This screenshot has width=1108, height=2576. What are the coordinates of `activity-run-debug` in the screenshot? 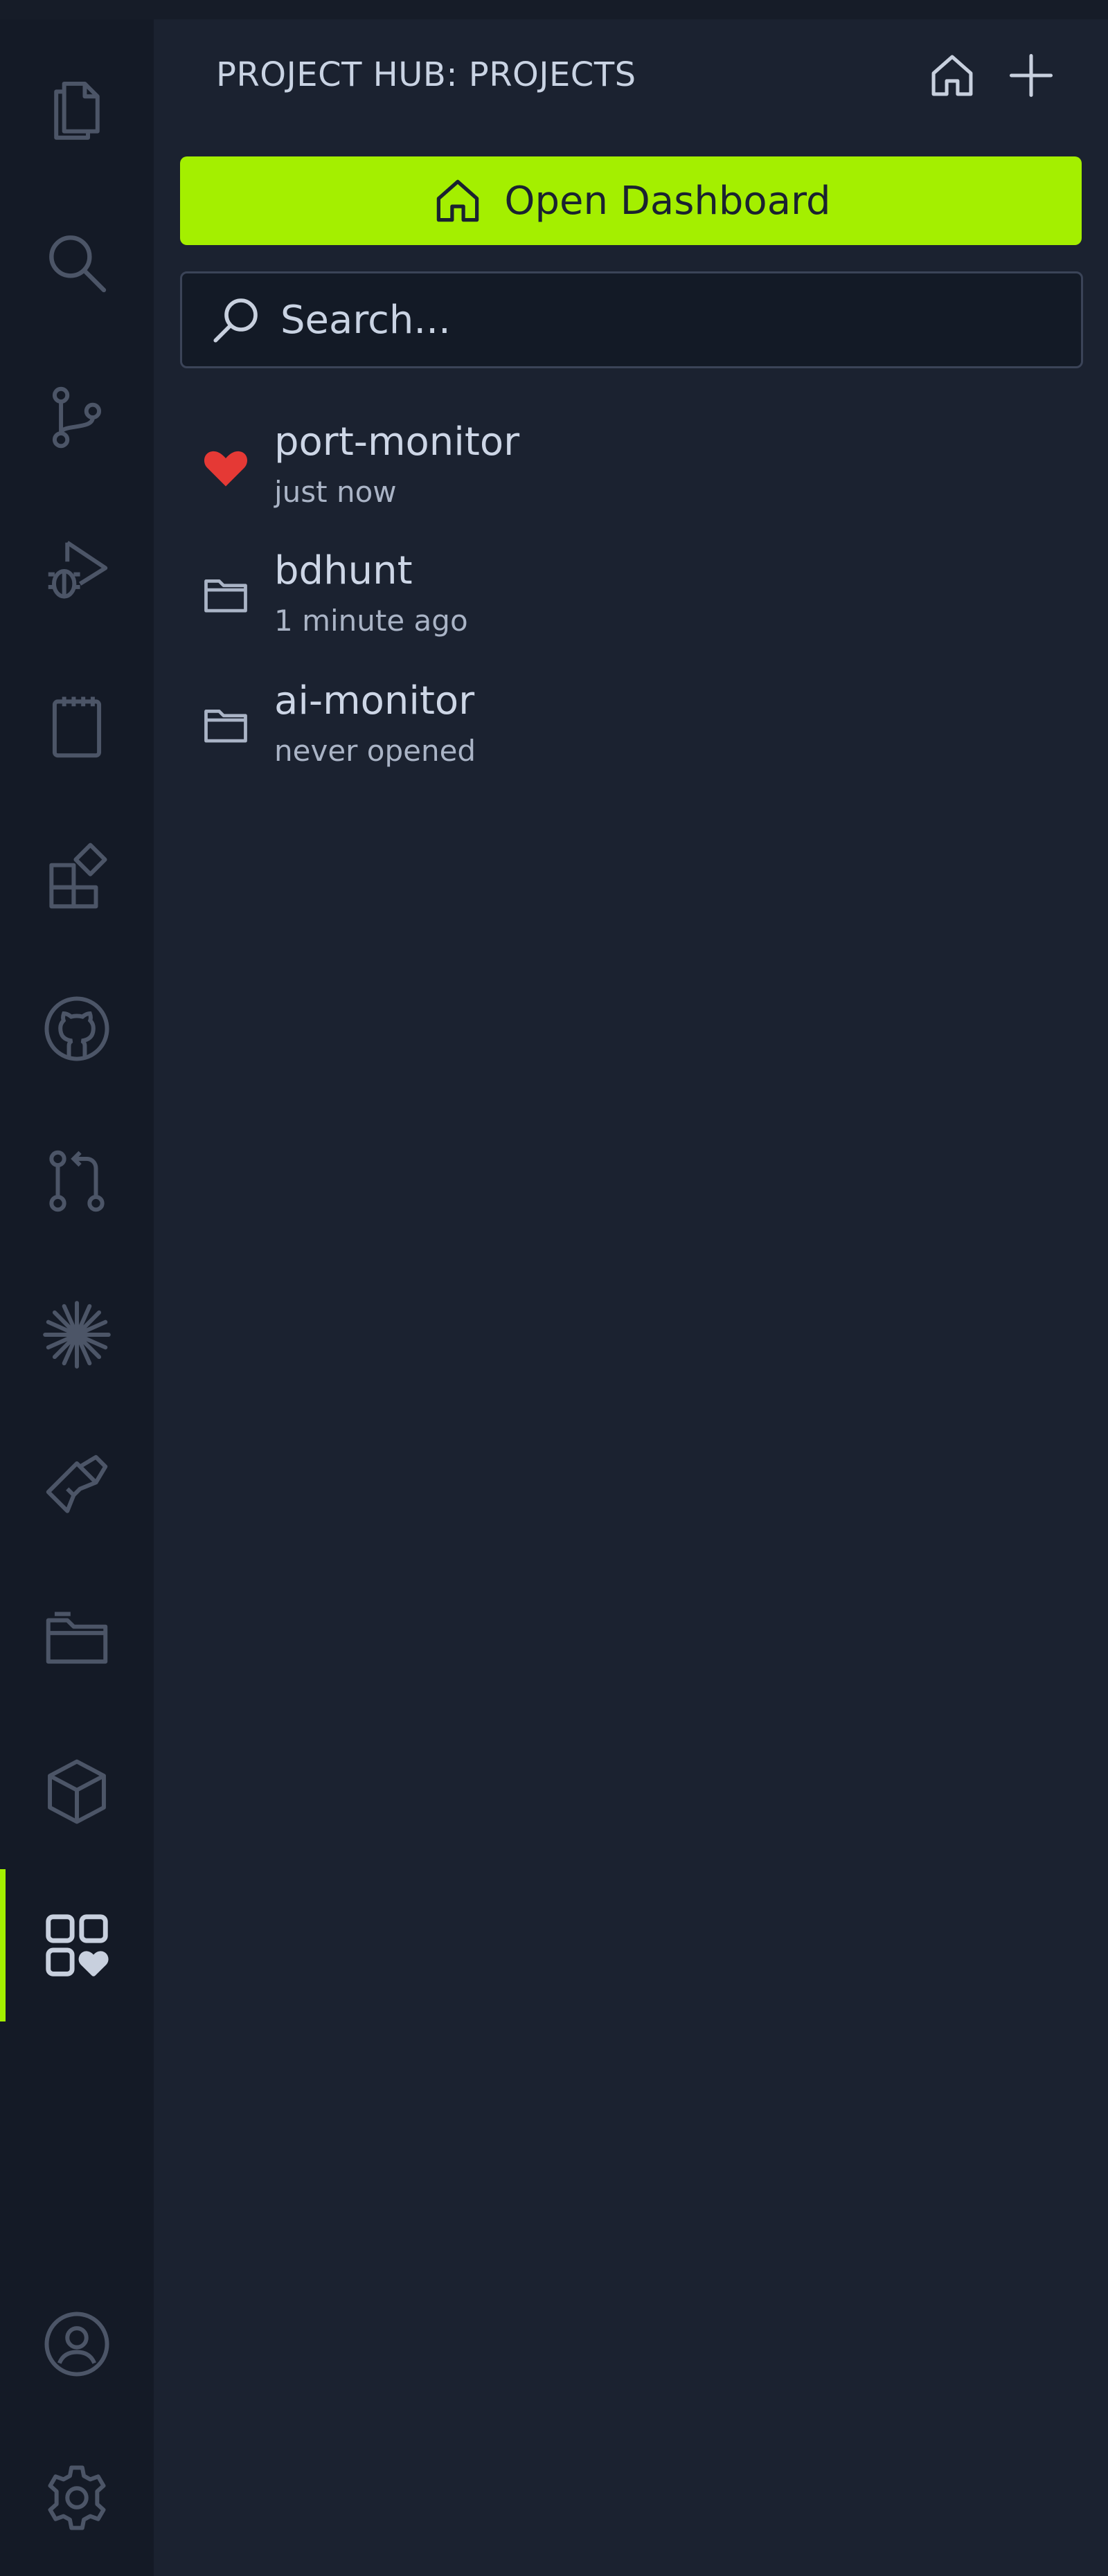 It's located at (77, 571).